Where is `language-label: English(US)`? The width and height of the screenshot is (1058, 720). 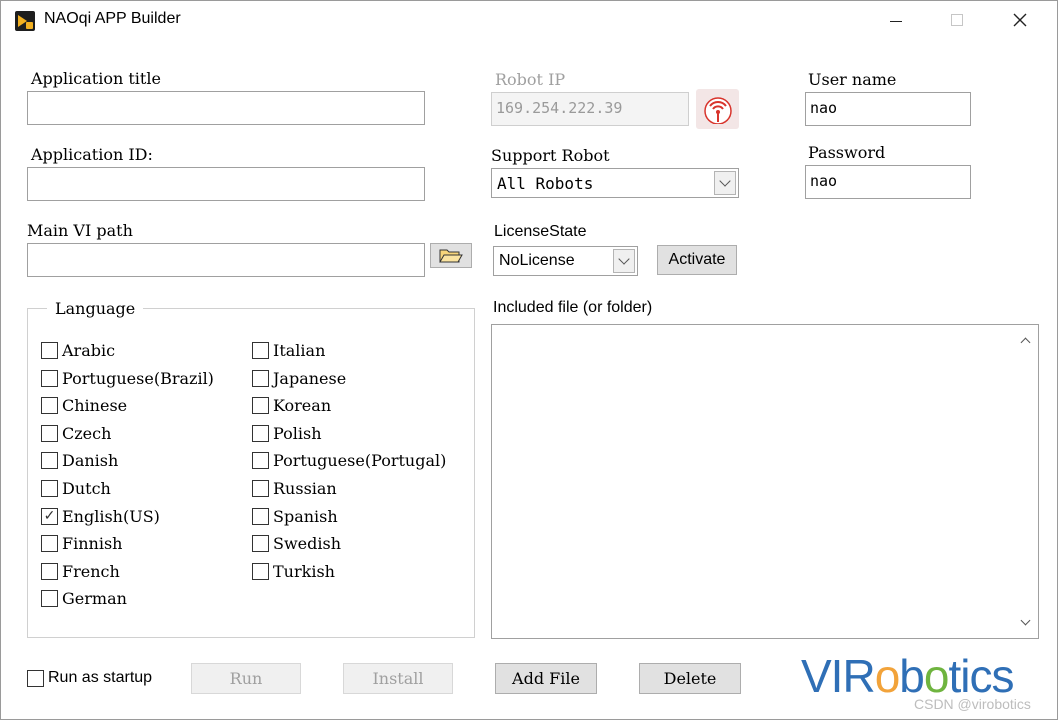
language-label: English(US) is located at coordinates (111, 516).